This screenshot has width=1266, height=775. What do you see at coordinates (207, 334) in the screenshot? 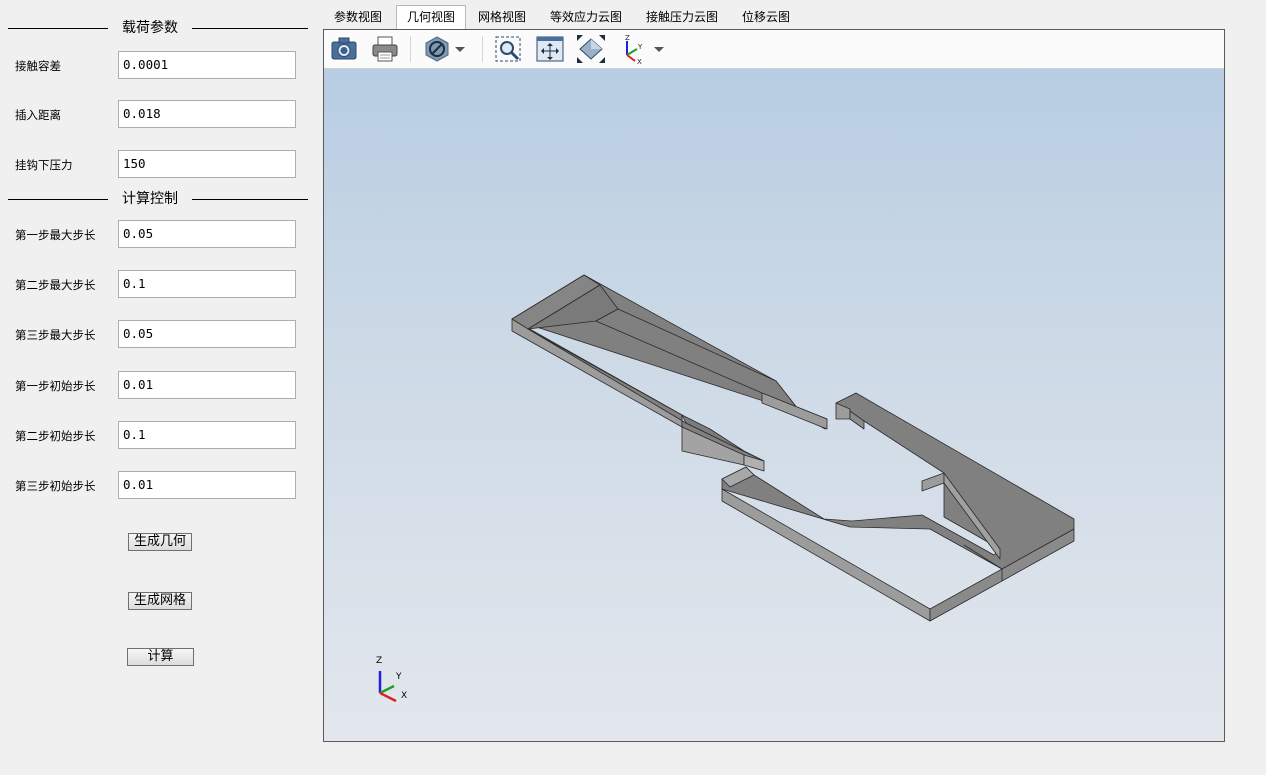
I see `step3-max-input: 0.05` at bounding box center [207, 334].